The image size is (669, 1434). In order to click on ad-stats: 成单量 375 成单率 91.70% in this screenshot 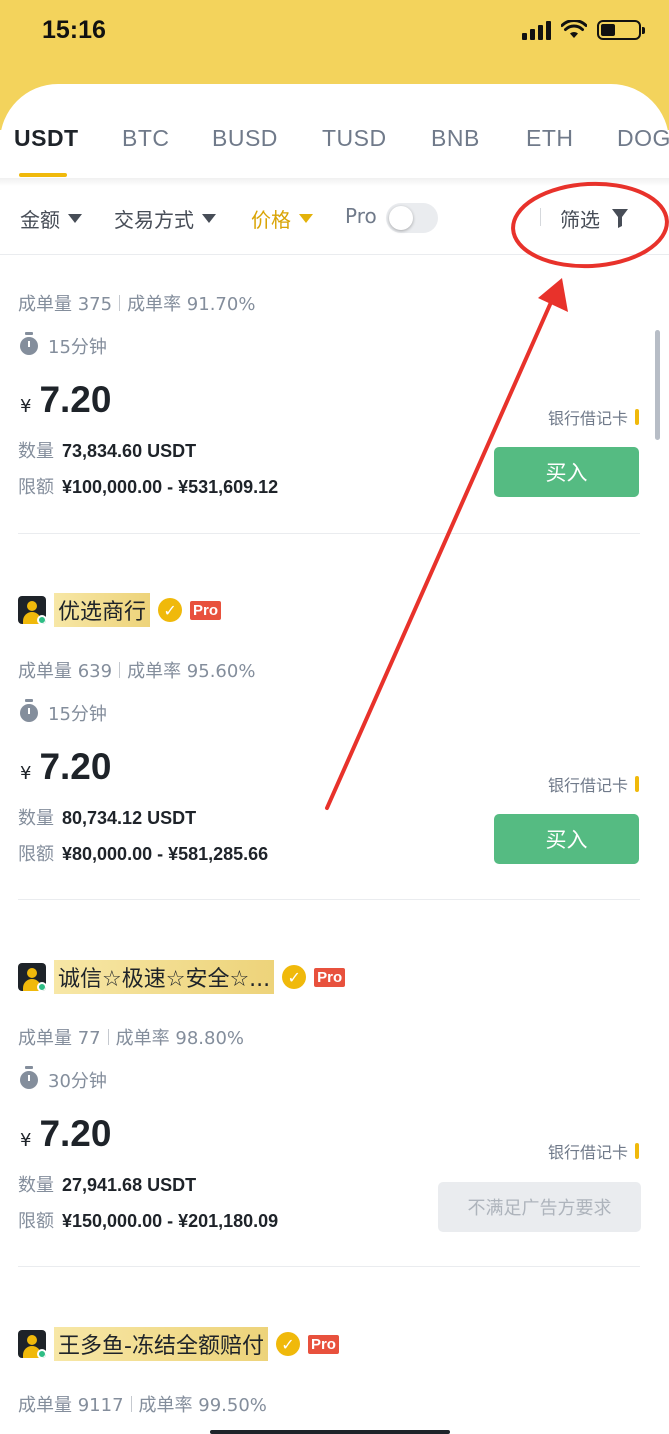, I will do `click(136, 303)`.